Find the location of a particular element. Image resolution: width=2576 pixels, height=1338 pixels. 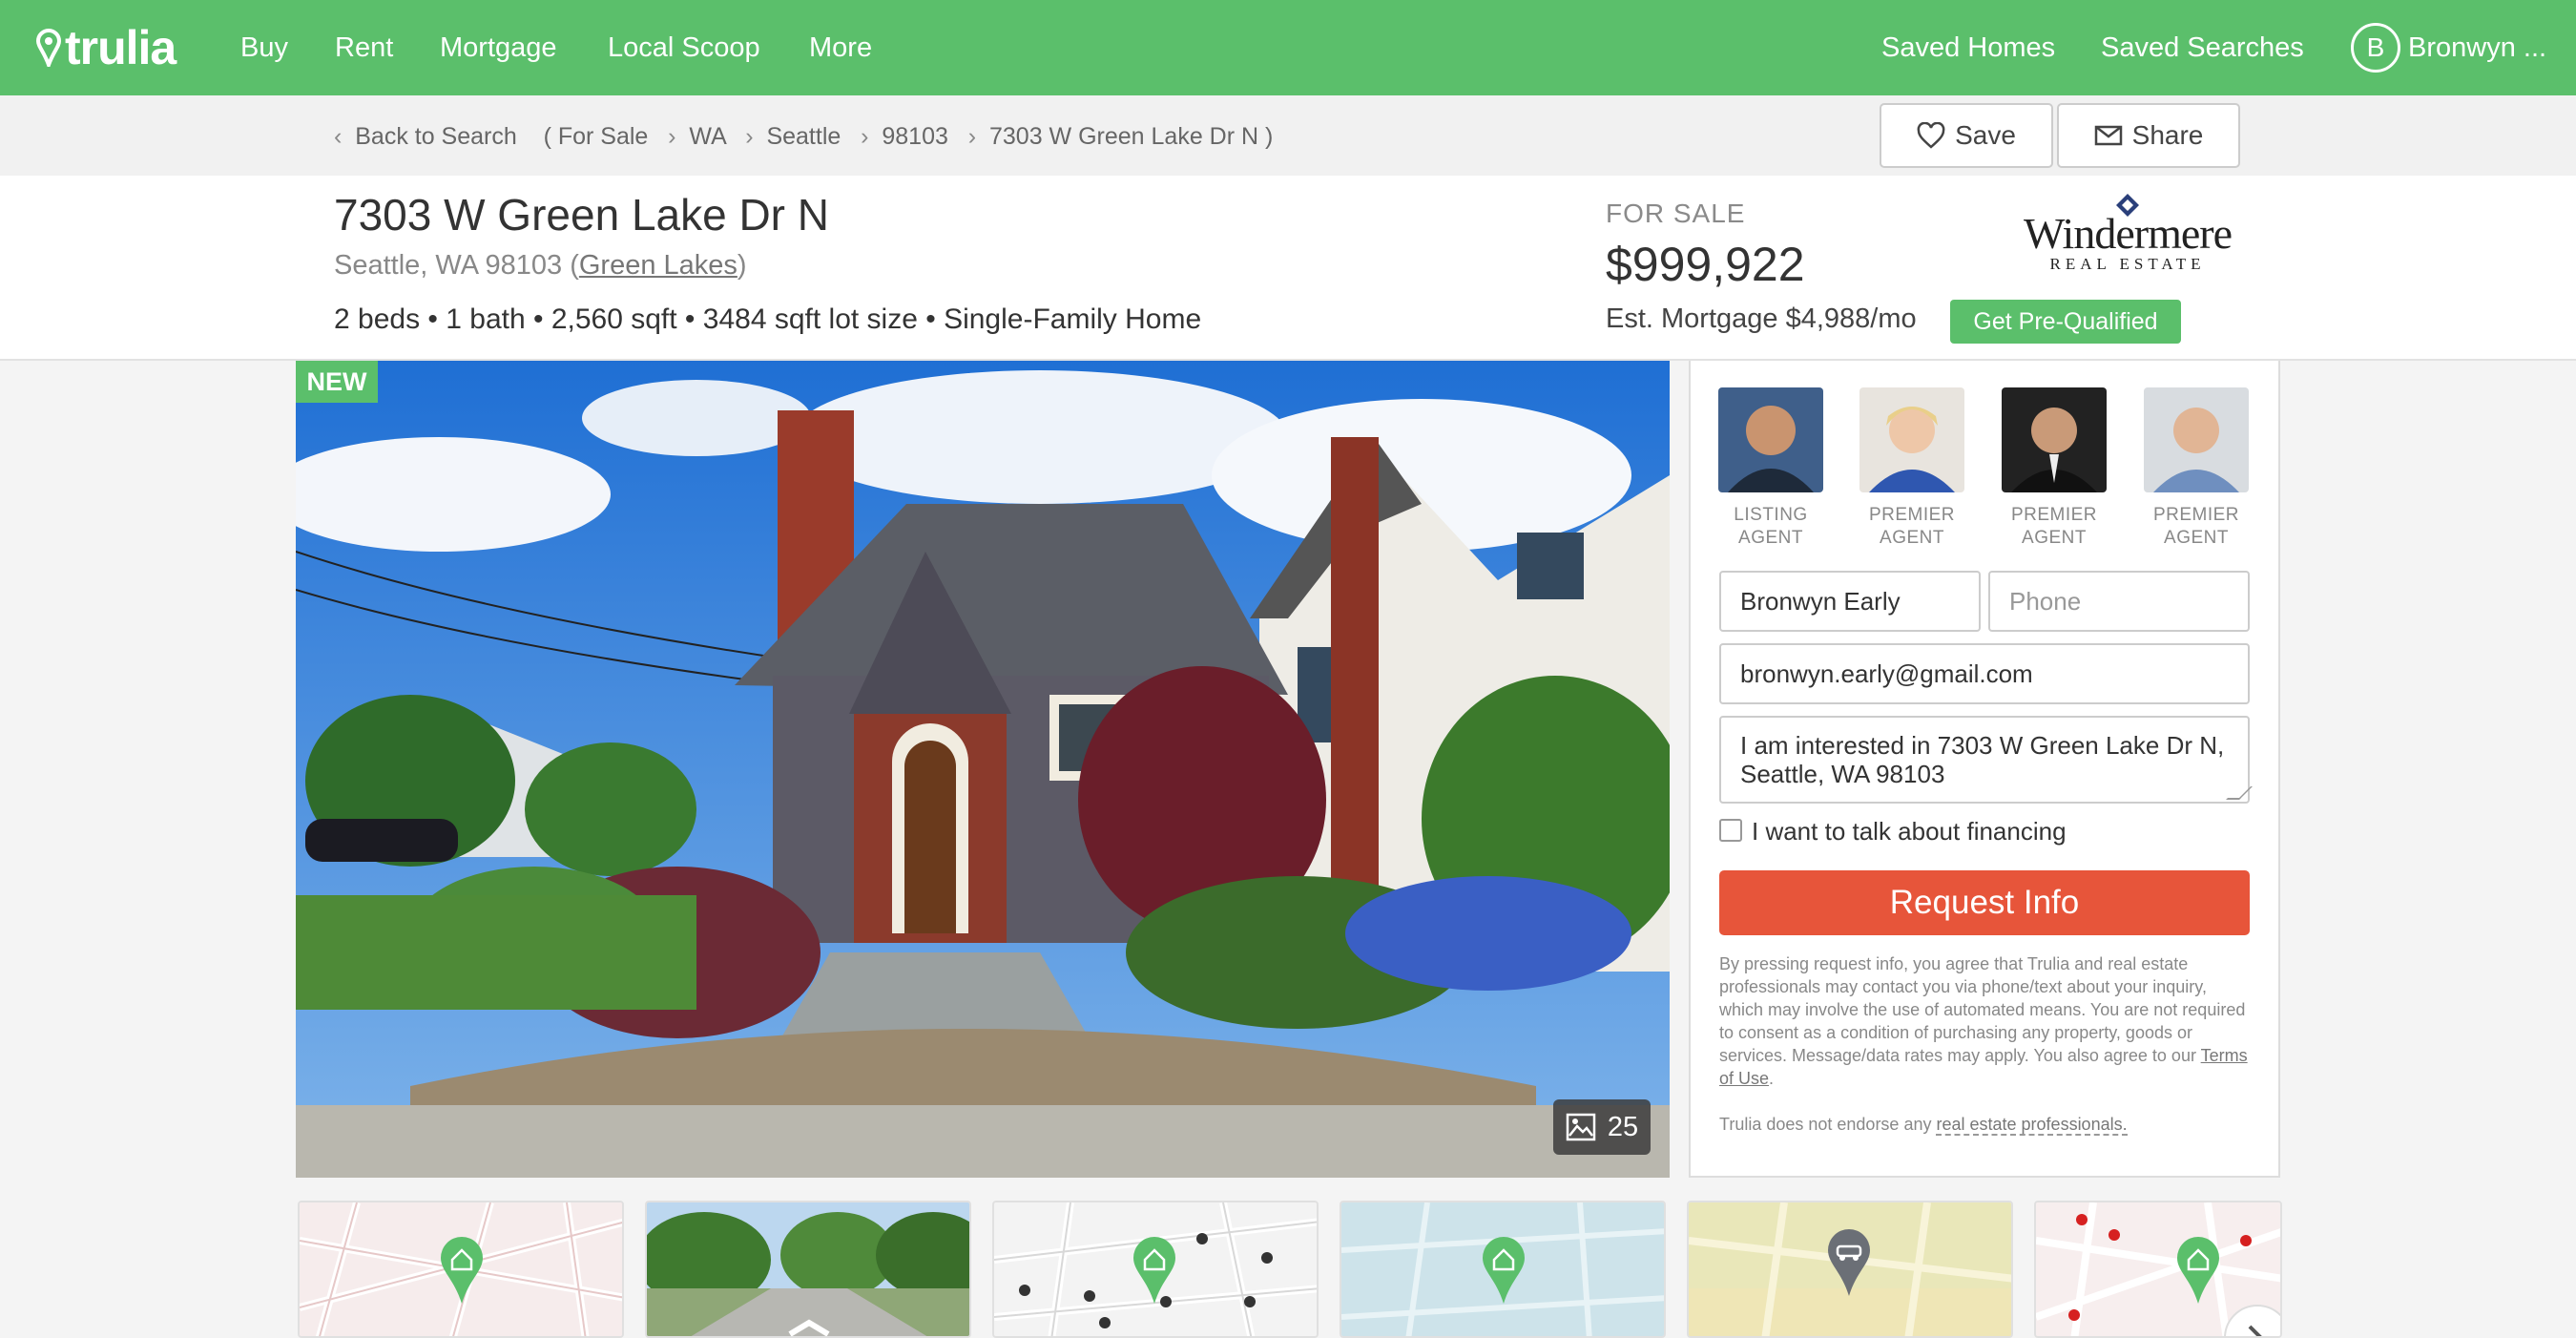

share-button: Share is located at coordinates (2148, 135).